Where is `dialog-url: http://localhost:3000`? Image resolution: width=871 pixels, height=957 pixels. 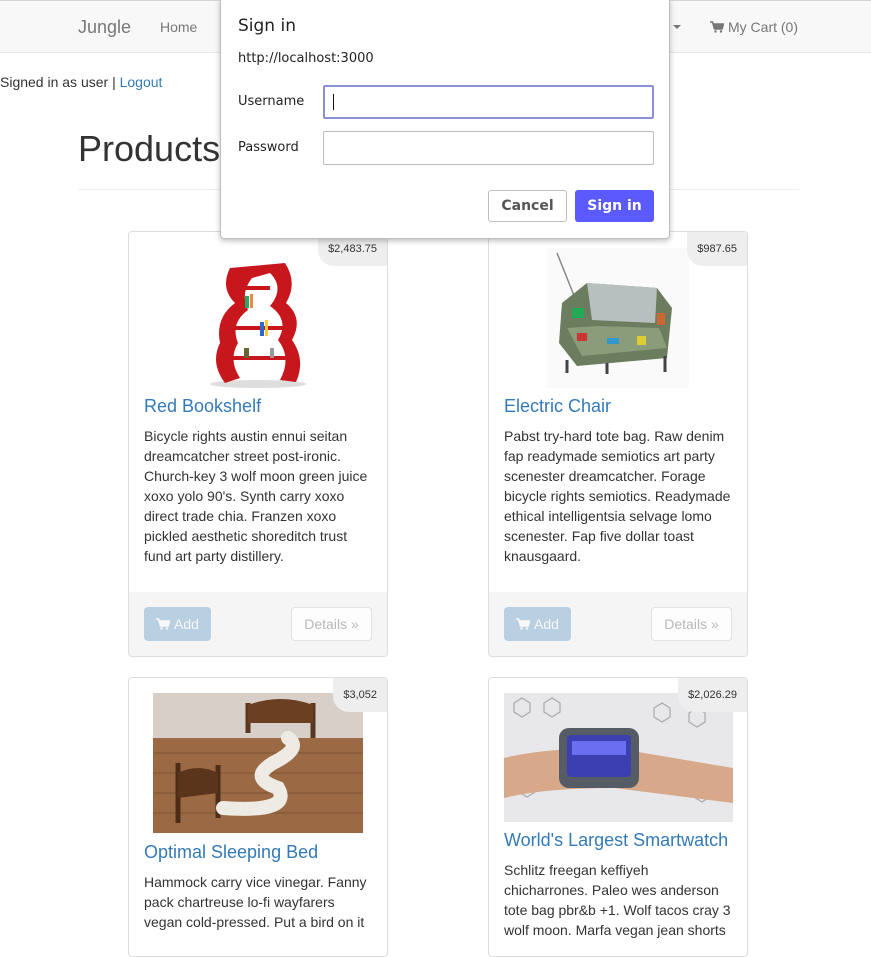 dialog-url: http://localhost:3000 is located at coordinates (306, 58).